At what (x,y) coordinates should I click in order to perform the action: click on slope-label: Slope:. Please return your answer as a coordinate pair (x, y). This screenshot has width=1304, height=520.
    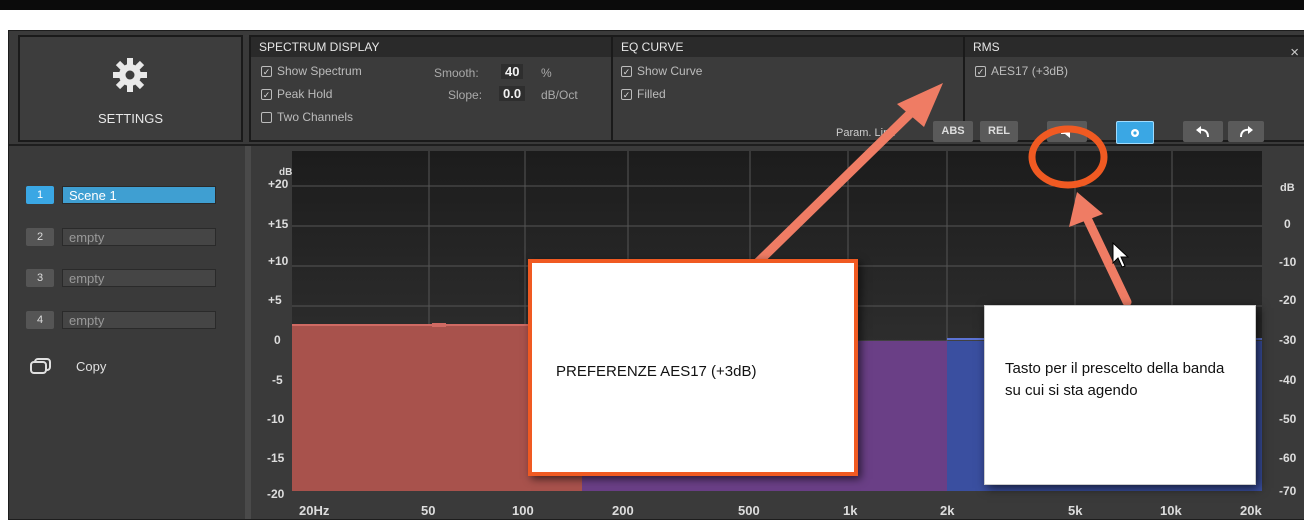
    Looking at the image, I should click on (465, 95).